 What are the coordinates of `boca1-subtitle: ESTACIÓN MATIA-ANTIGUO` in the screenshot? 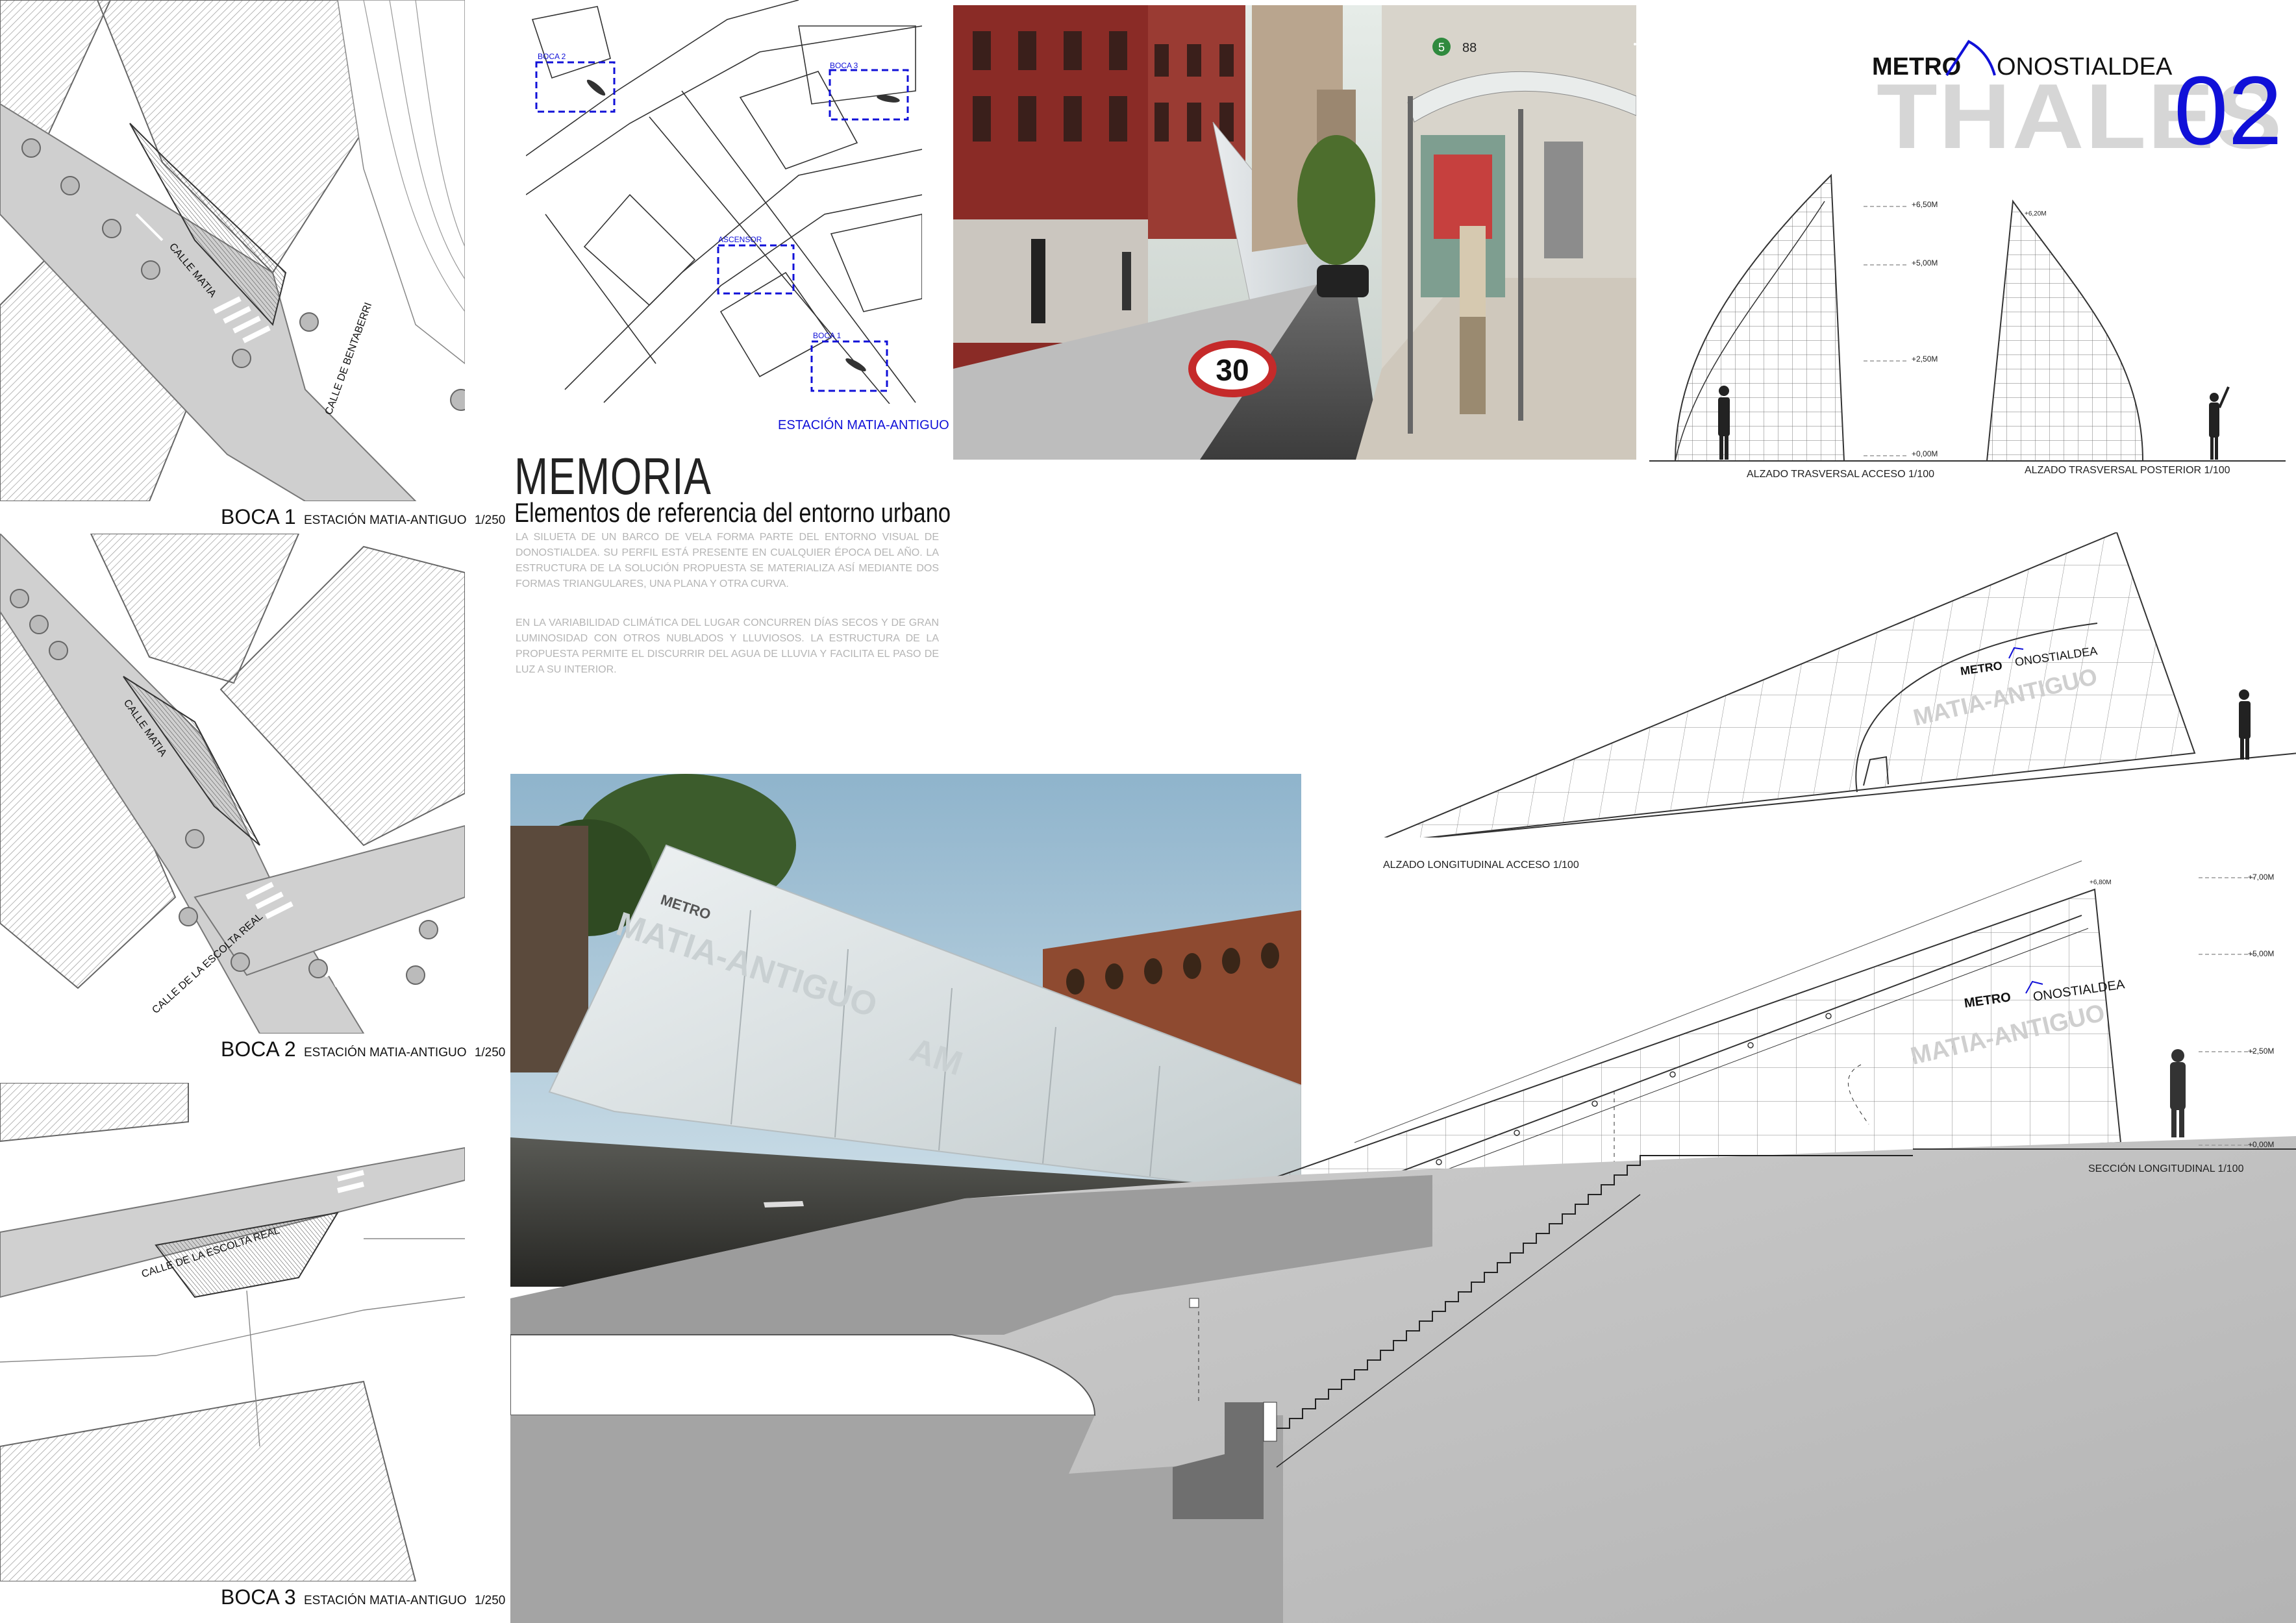 It's located at (385, 521).